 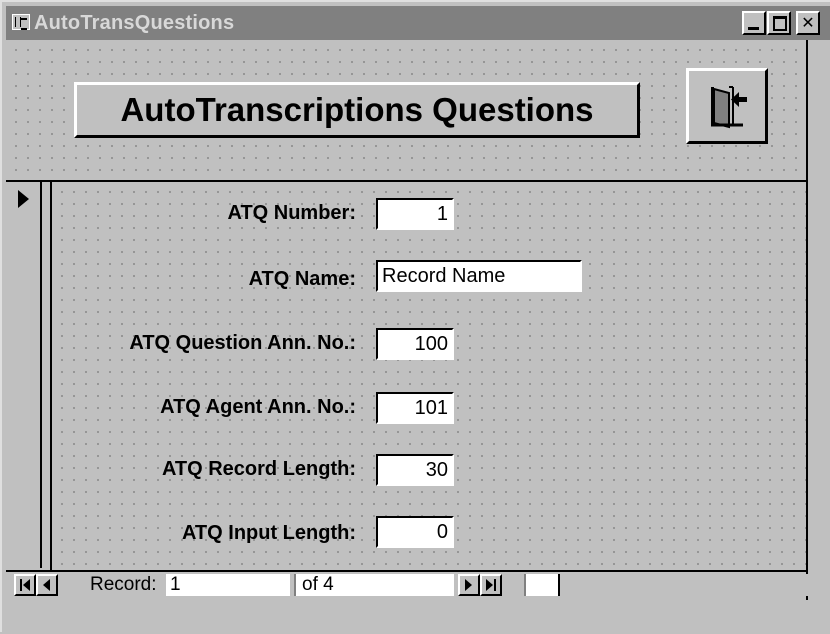 What do you see at coordinates (291, 213) in the screenshot?
I see `label-atq-number: ATQ Number:` at bounding box center [291, 213].